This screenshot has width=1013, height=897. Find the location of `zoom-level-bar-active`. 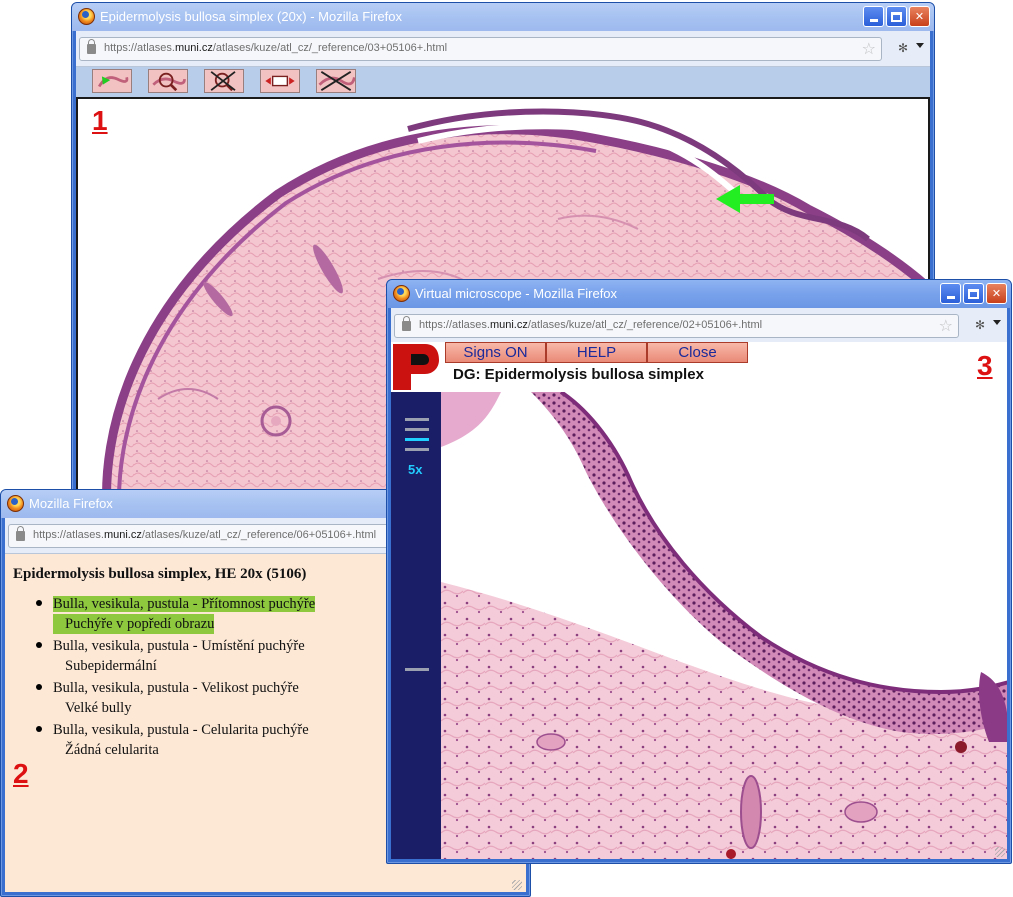

zoom-level-bar-active is located at coordinates (417, 439).